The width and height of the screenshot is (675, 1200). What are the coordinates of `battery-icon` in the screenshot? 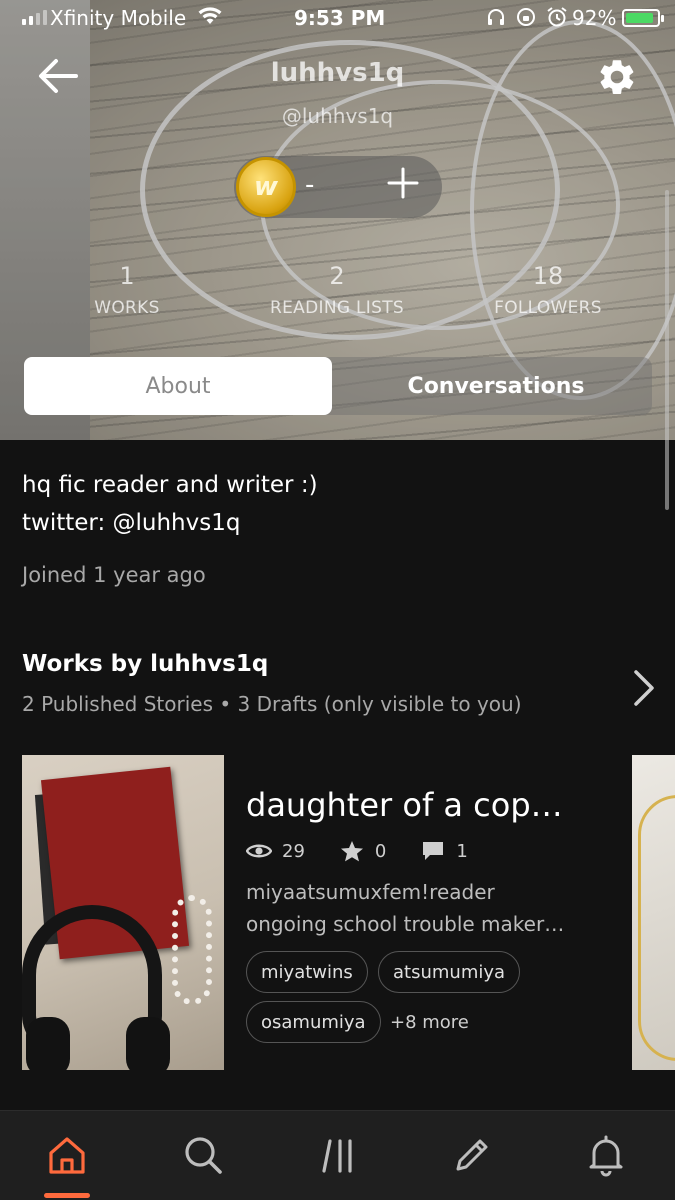 It's located at (643, 18).